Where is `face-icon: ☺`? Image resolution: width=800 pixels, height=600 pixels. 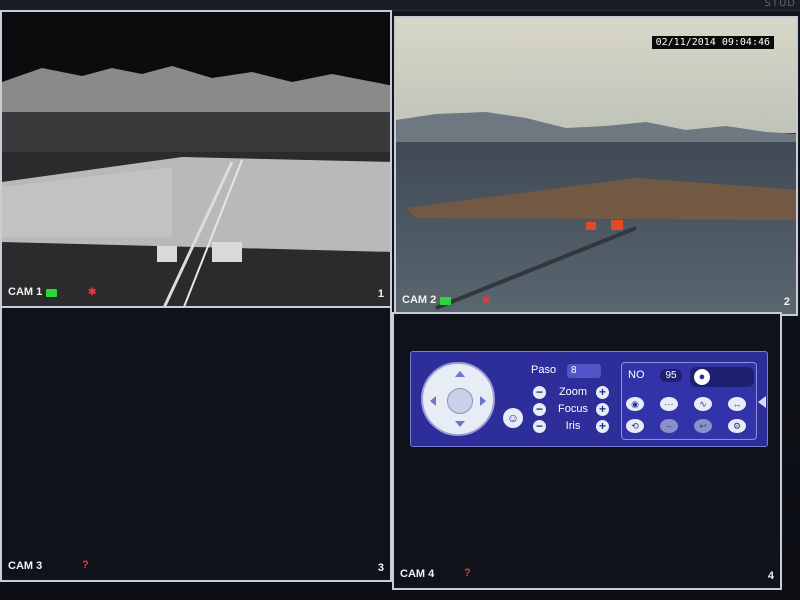 face-icon: ☺ is located at coordinates (513, 418).